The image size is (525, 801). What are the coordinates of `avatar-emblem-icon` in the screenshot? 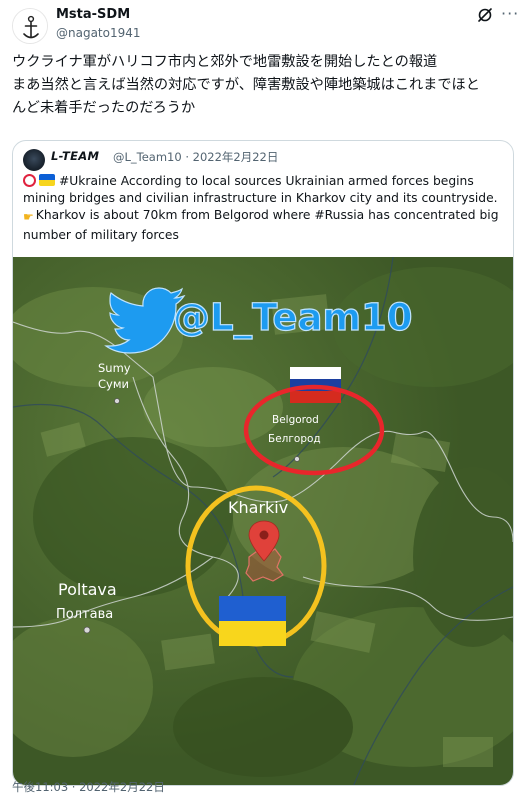 It's located at (30, 26).